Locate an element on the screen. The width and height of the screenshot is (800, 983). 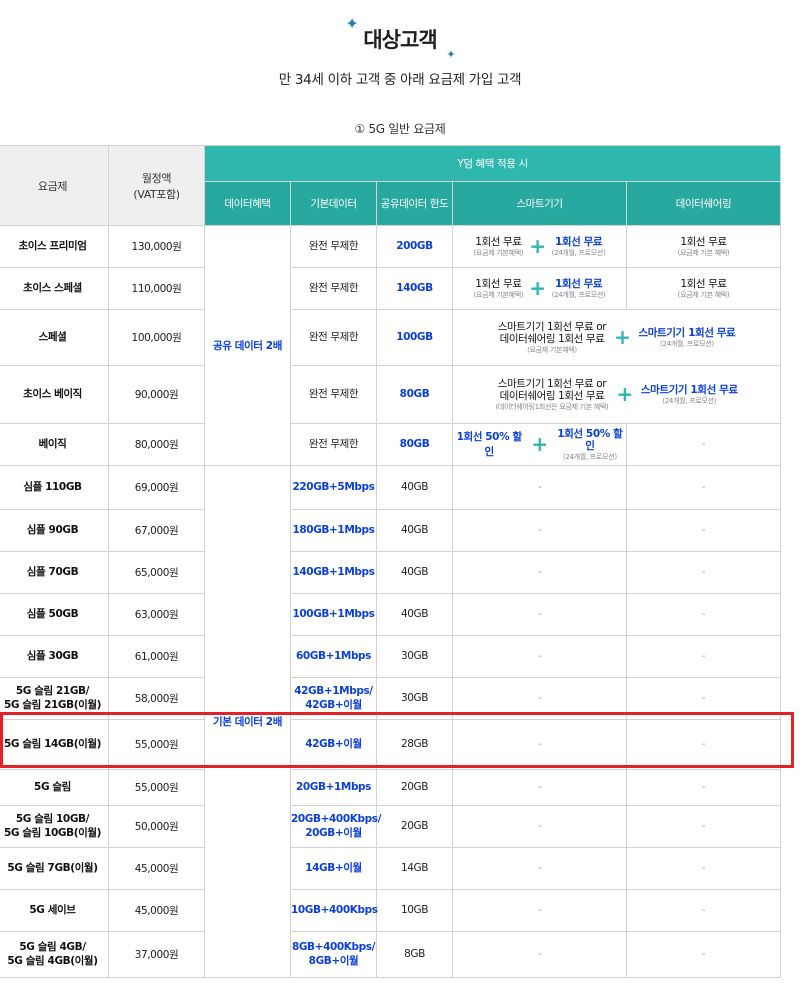
header-data-benefit: 데이터혜택 is located at coordinates (247, 203).